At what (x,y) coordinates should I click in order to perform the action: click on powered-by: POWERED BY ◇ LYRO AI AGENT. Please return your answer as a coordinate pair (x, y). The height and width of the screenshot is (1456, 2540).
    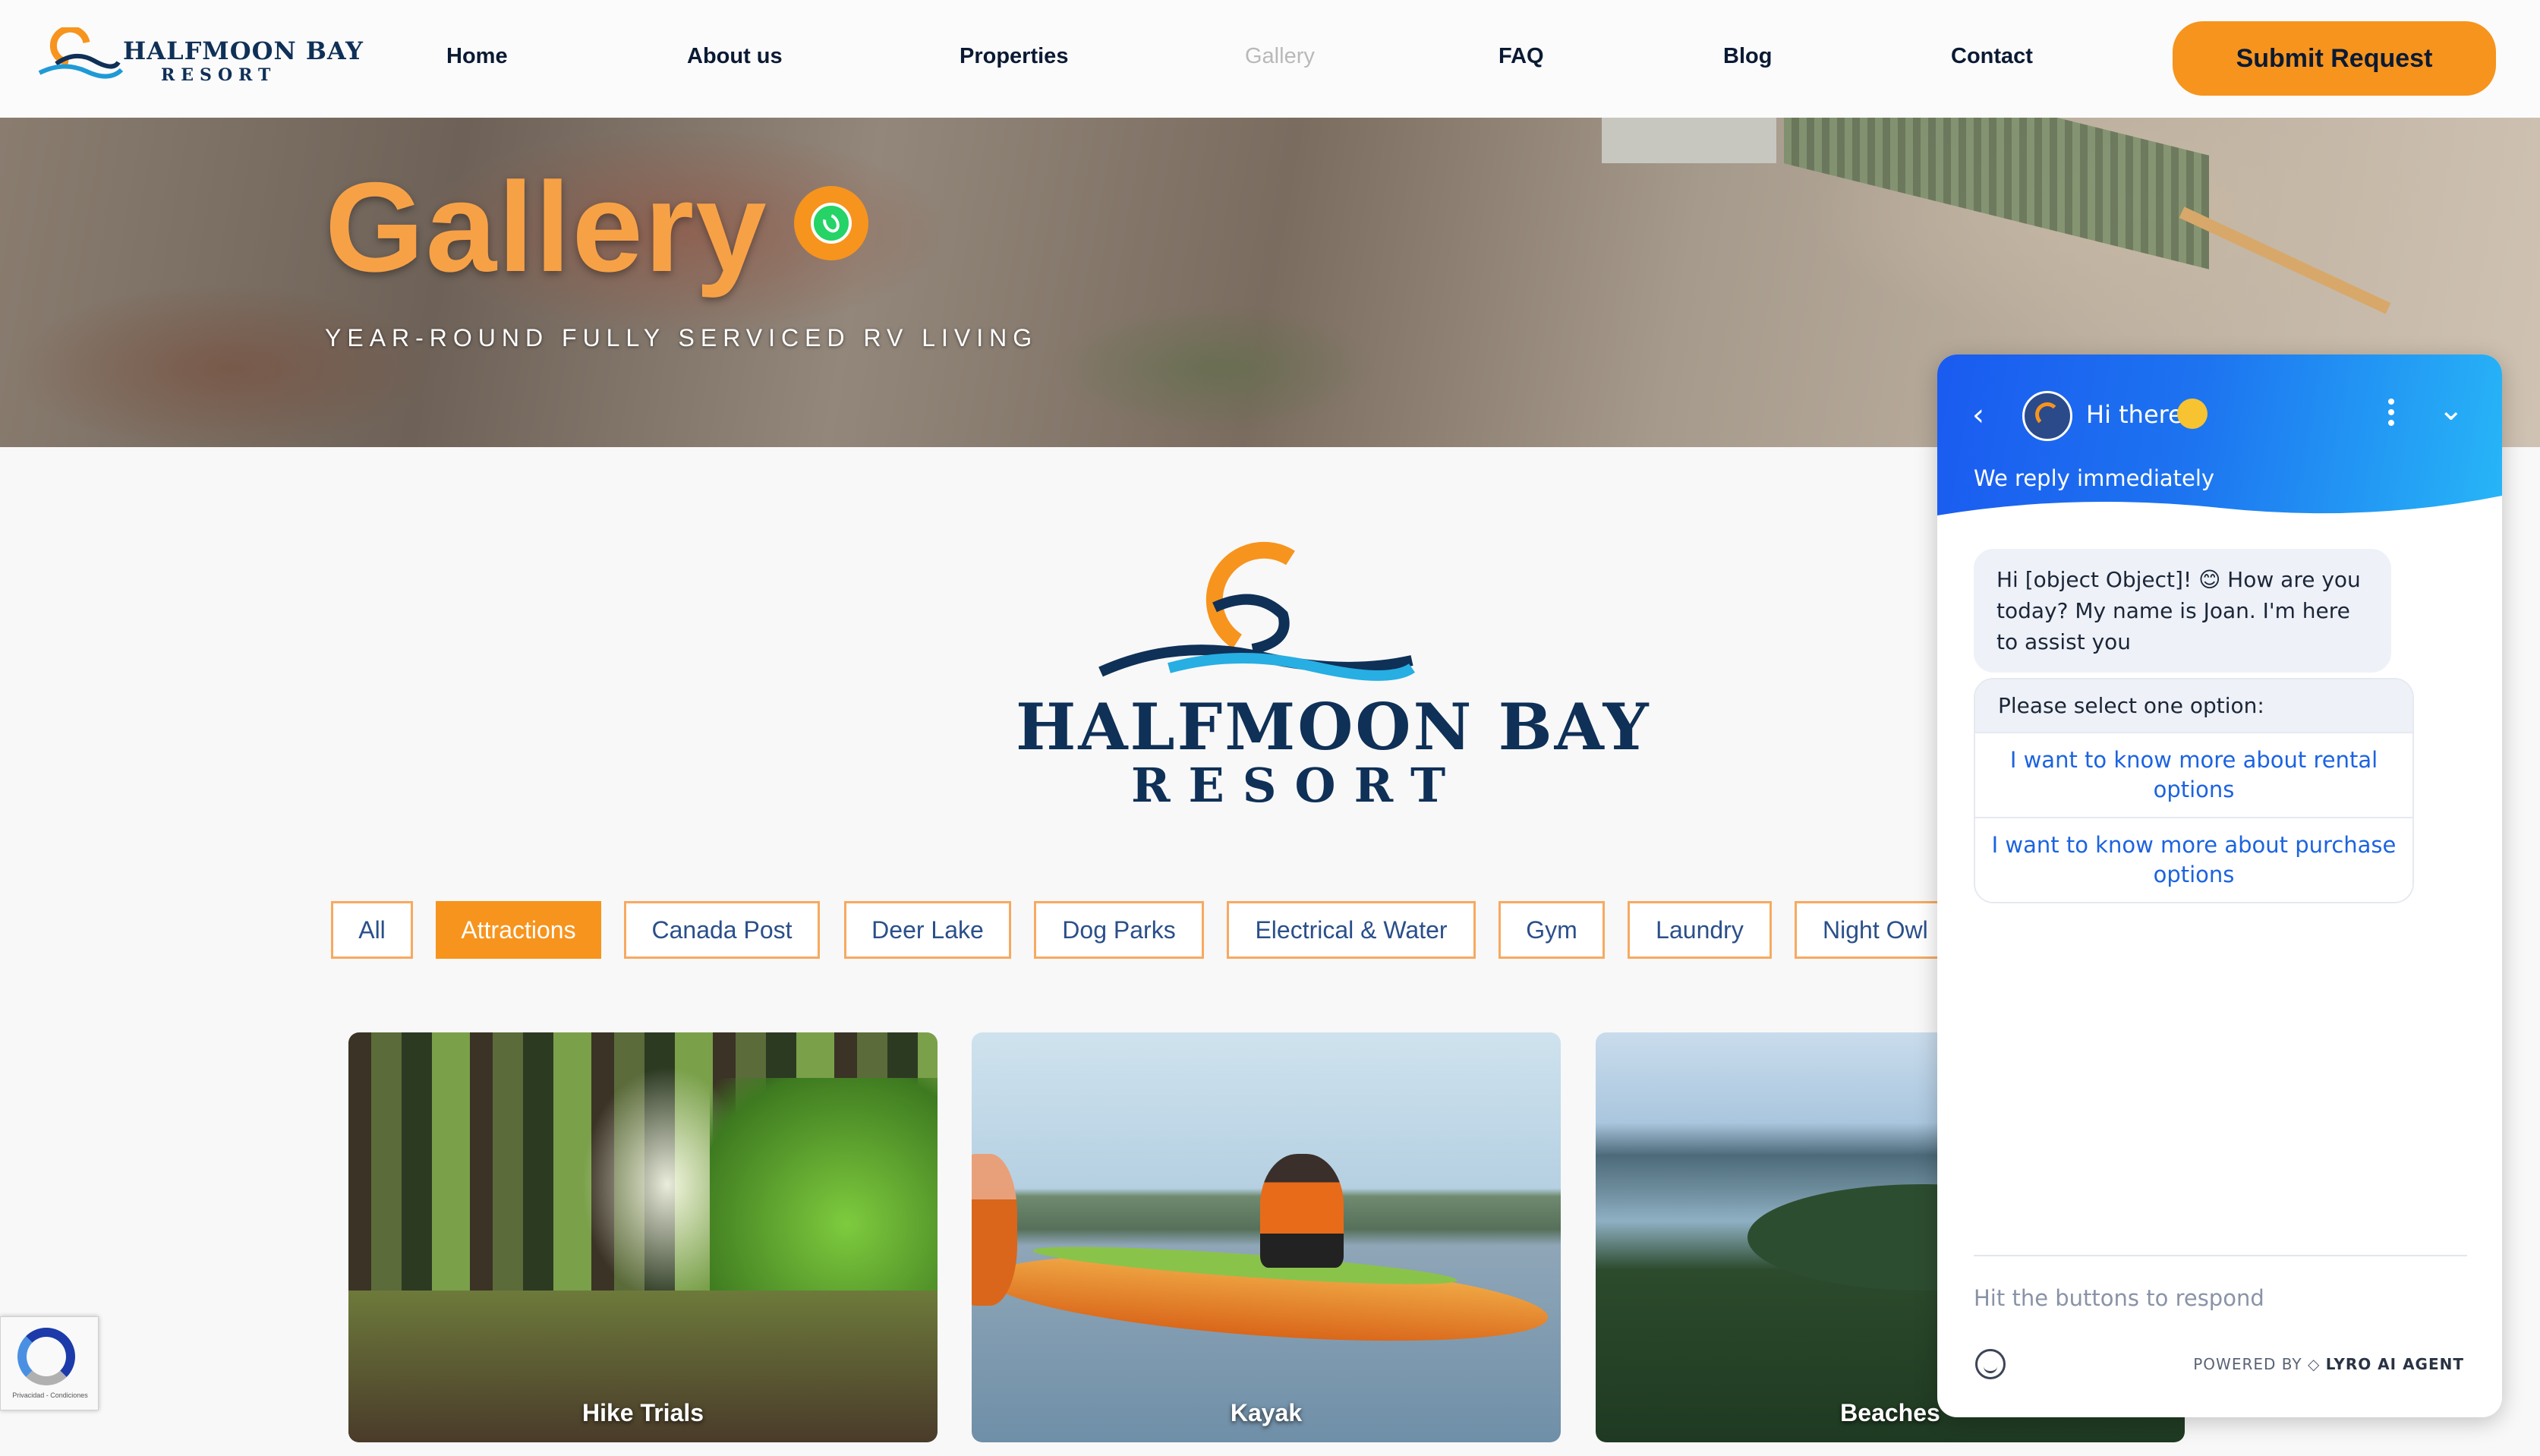
    Looking at the image, I should click on (2328, 1364).